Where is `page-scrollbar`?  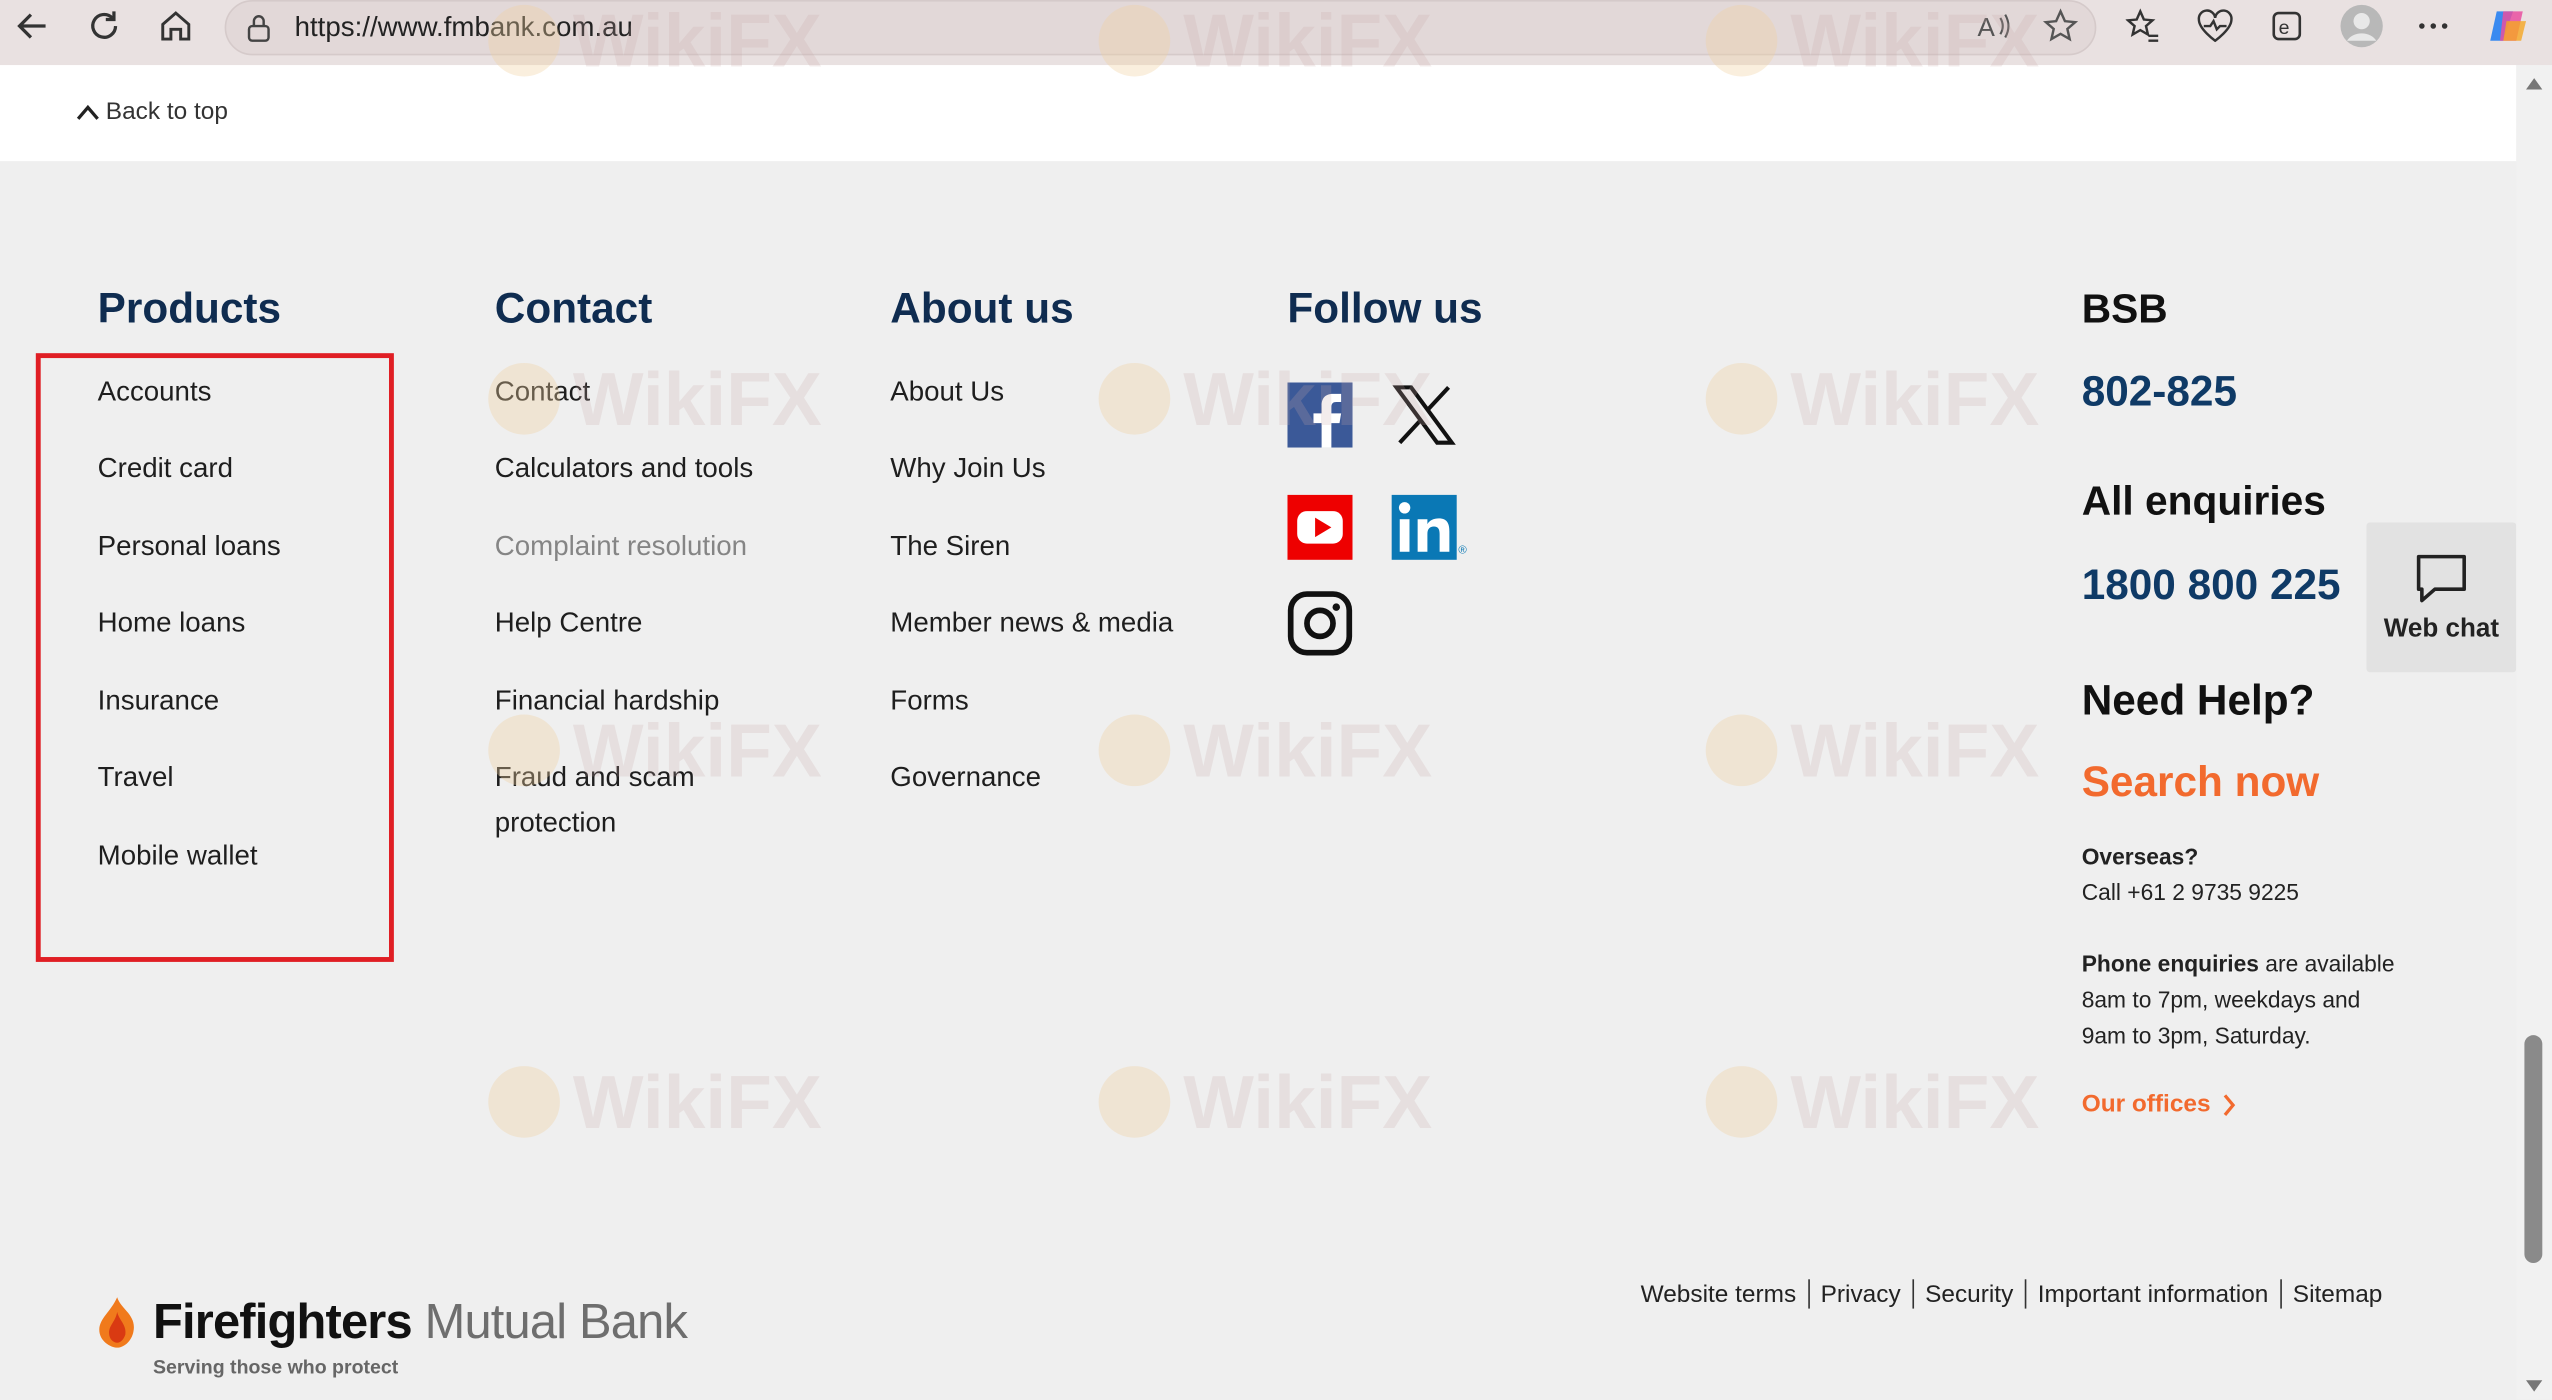 page-scrollbar is located at coordinates (2534, 732).